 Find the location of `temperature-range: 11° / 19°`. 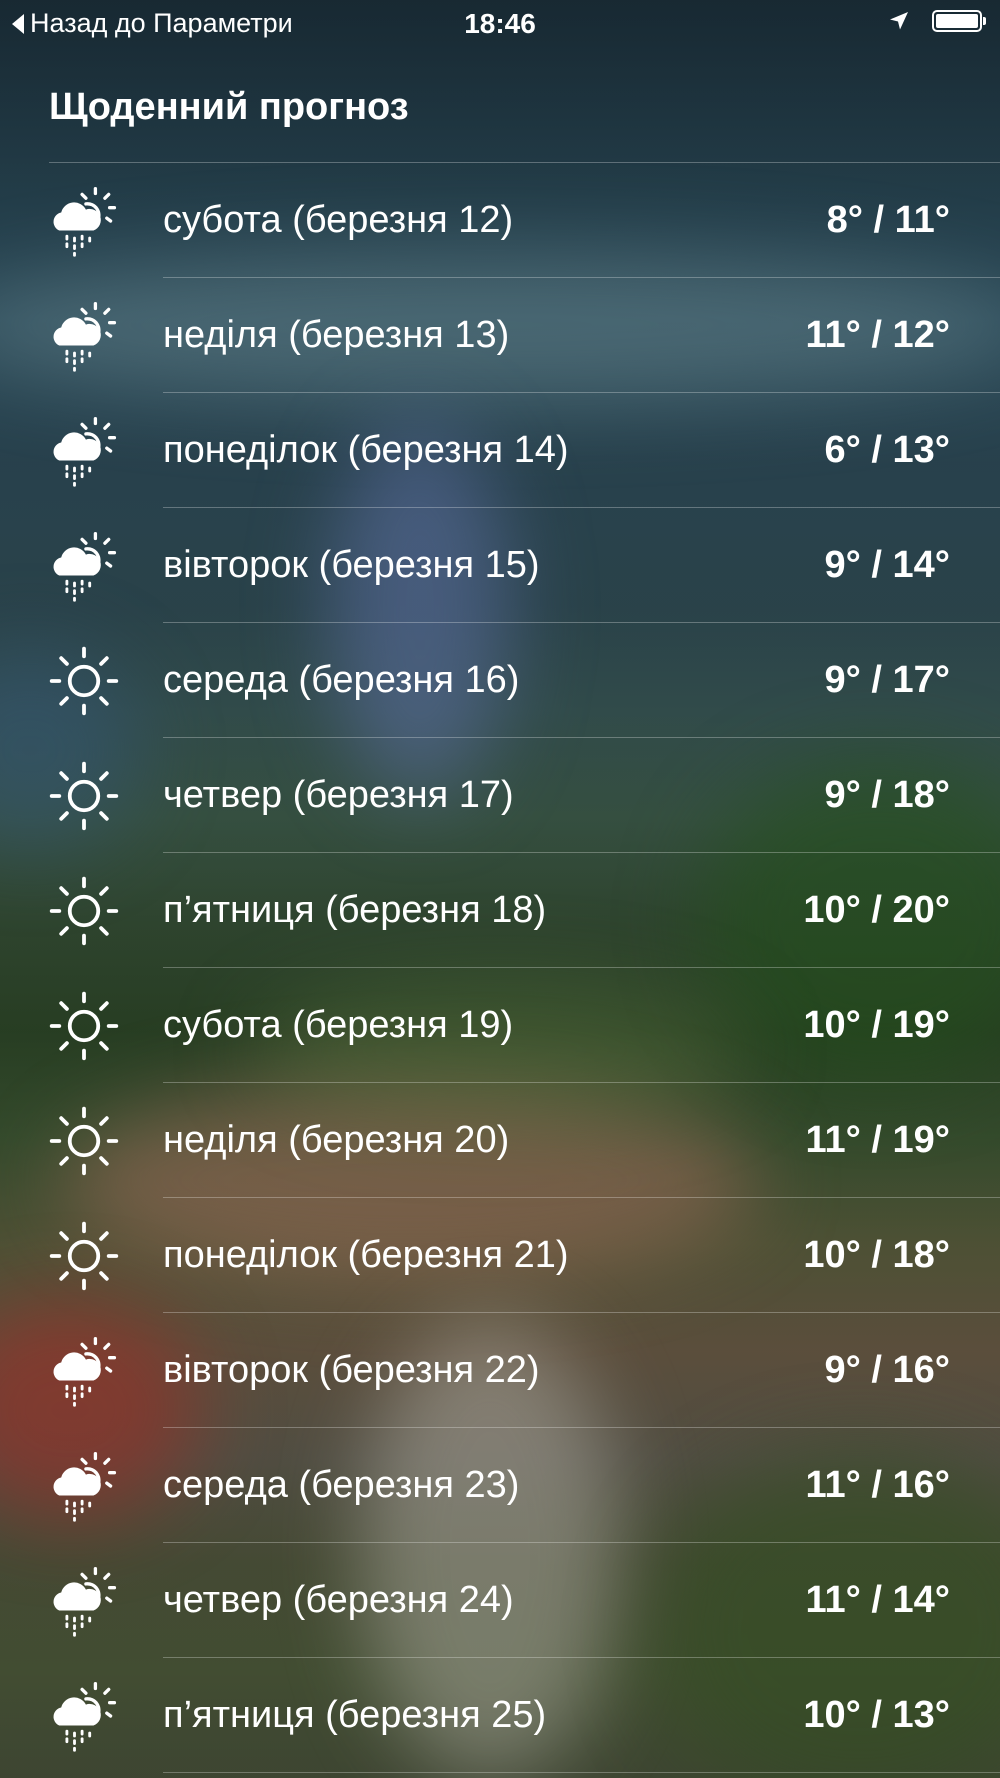

temperature-range: 11° / 19° is located at coordinates (877, 1140).